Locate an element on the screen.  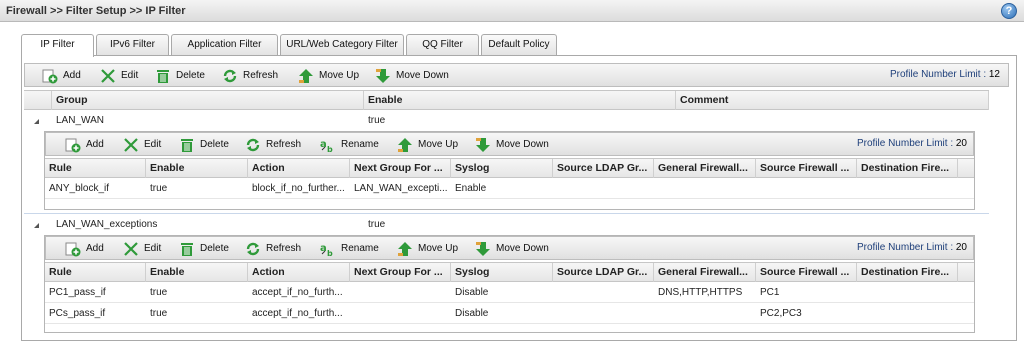
group-name: LAN_WAN_exceptions is located at coordinates (107, 224).